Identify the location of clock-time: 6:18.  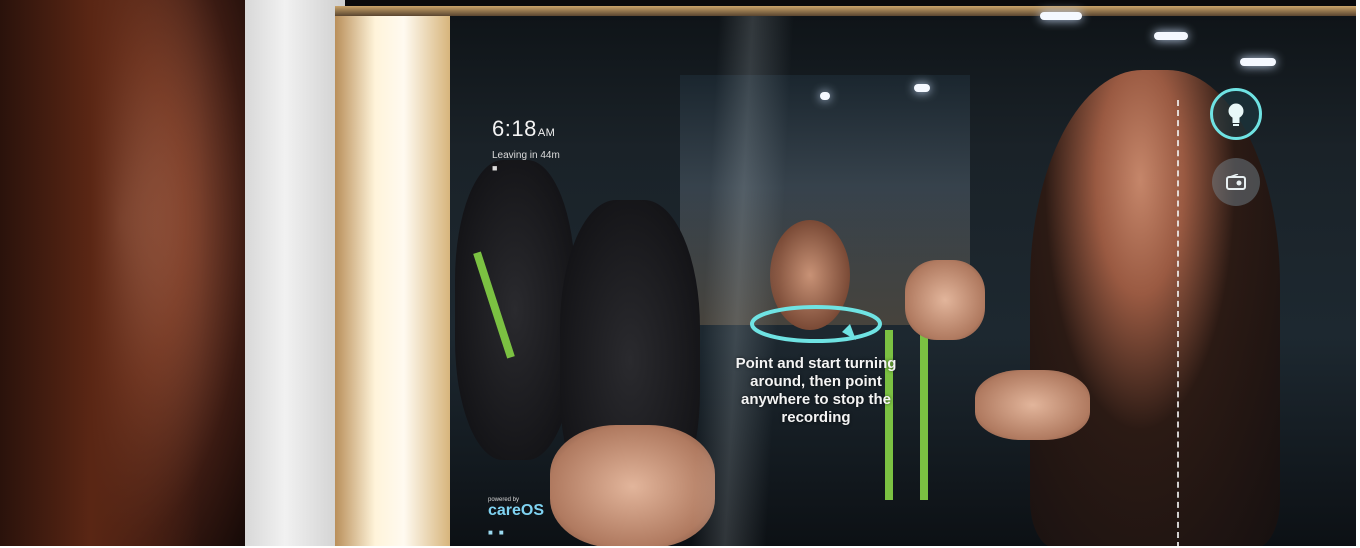
(514, 128).